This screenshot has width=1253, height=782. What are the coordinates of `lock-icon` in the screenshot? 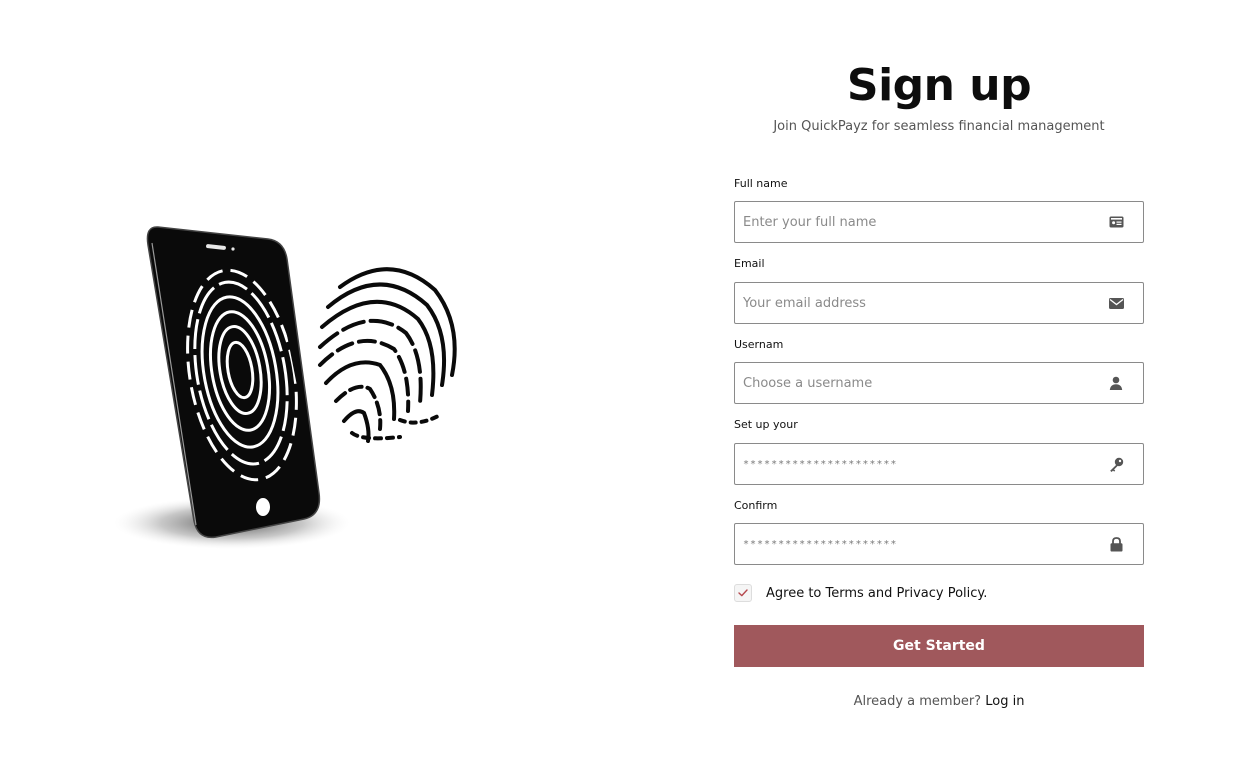 It's located at (1116, 544).